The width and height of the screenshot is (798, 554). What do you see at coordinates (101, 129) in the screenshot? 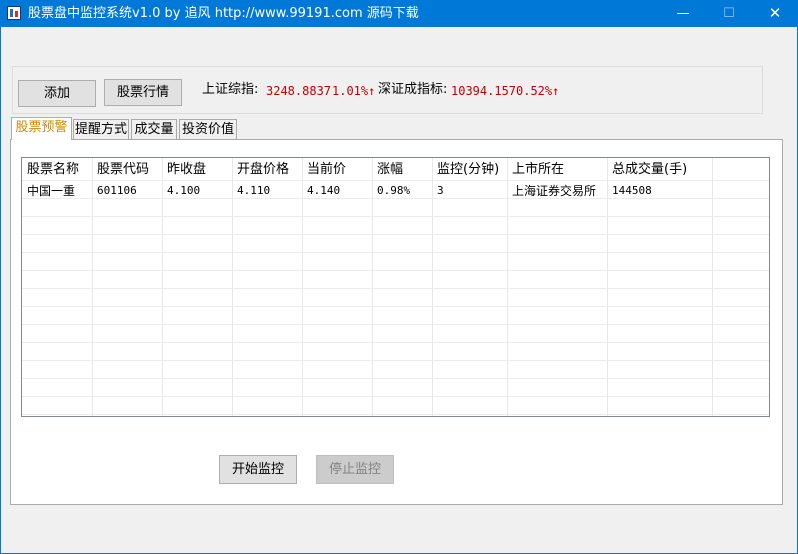
I see `tab-reminder-method: 提醒方式` at bounding box center [101, 129].